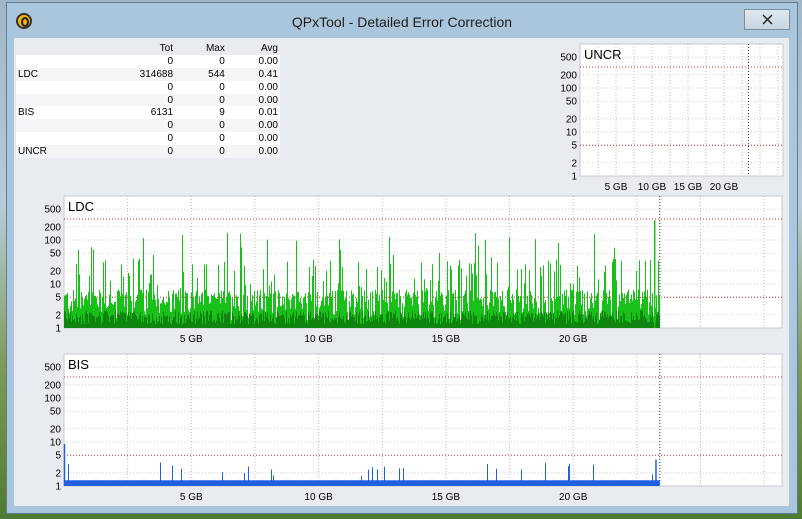 The image size is (802, 519). Describe the element at coordinates (268, 113) in the screenshot. I see `stats-avg: 0.01` at that location.